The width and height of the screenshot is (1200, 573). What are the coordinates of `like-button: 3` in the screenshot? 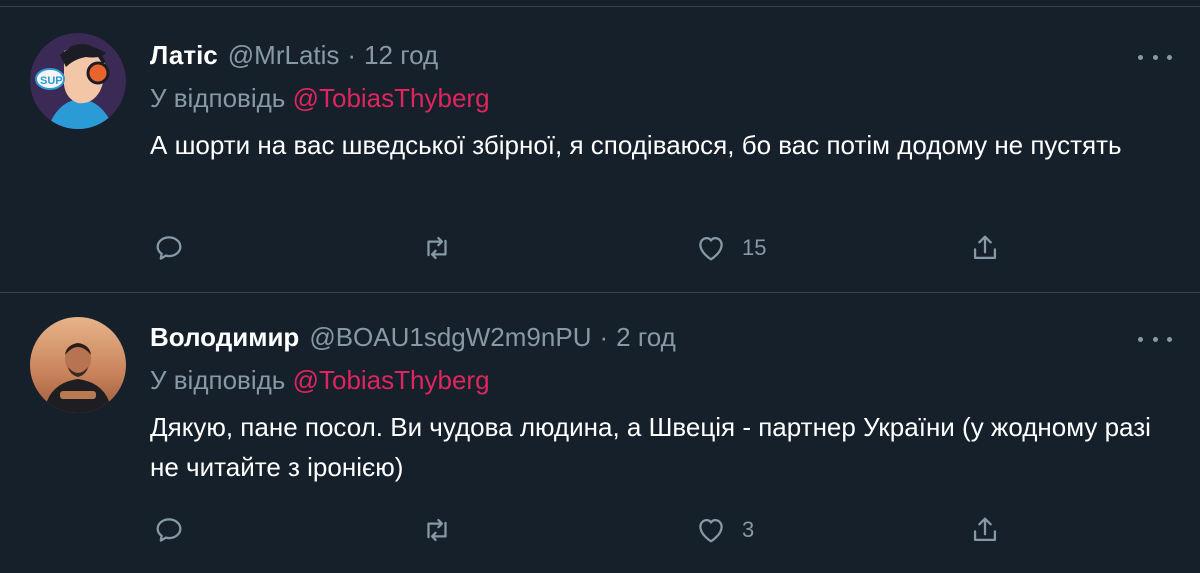 It's located at (724, 530).